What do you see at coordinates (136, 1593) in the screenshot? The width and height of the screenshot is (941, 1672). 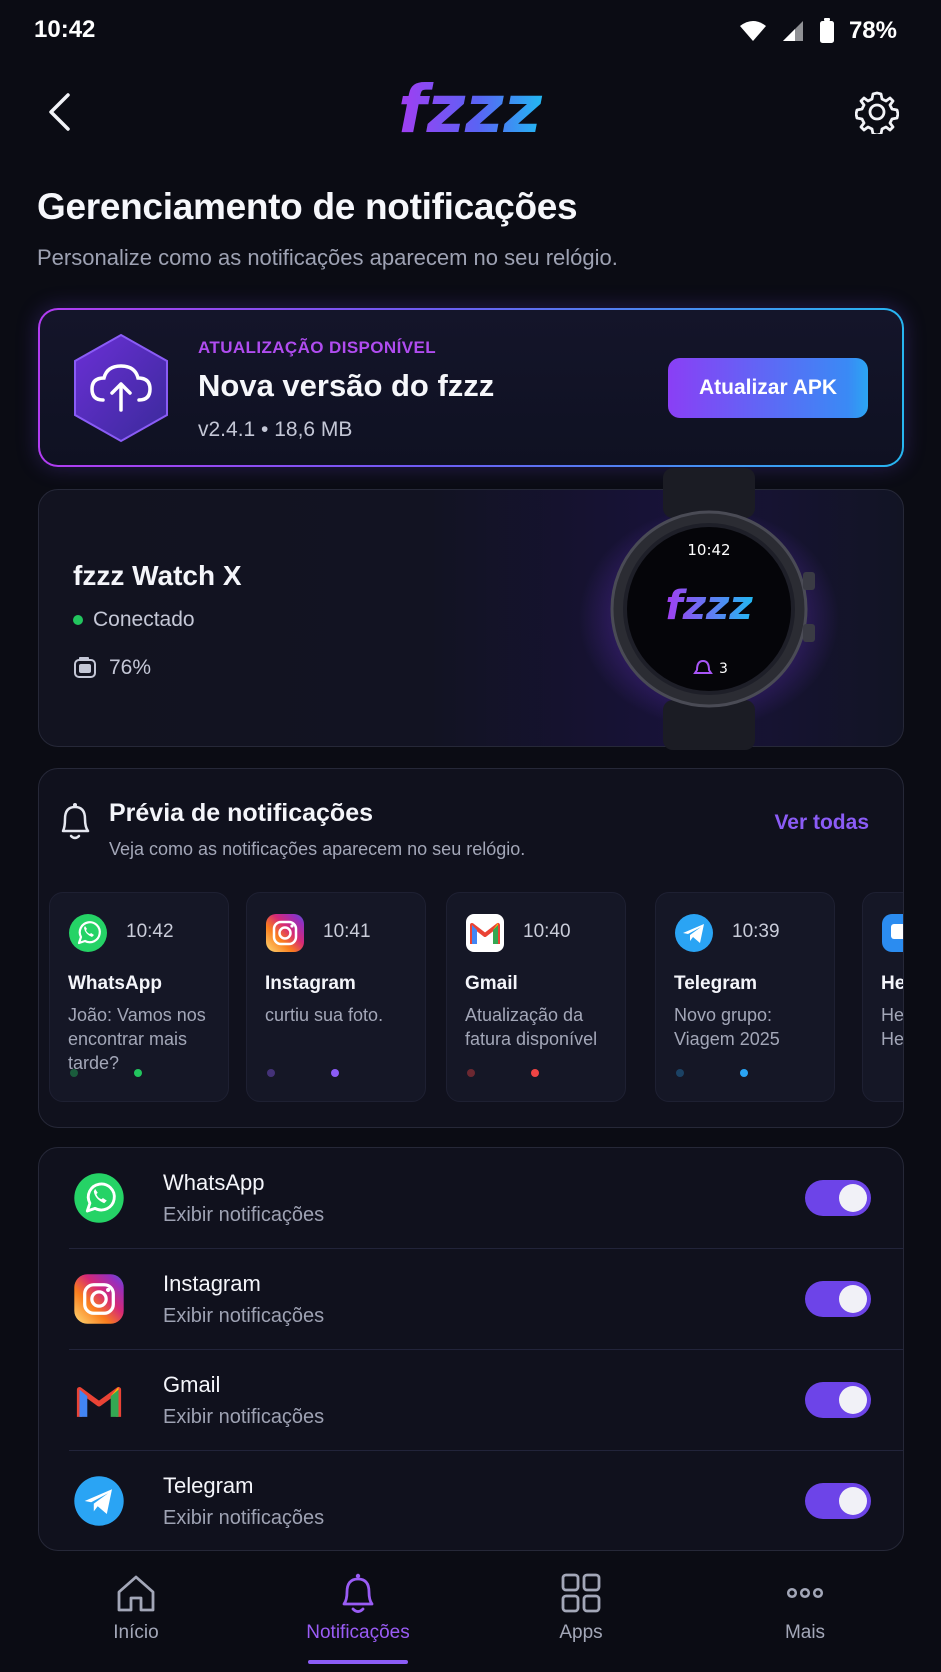 I see `home-icon` at bounding box center [136, 1593].